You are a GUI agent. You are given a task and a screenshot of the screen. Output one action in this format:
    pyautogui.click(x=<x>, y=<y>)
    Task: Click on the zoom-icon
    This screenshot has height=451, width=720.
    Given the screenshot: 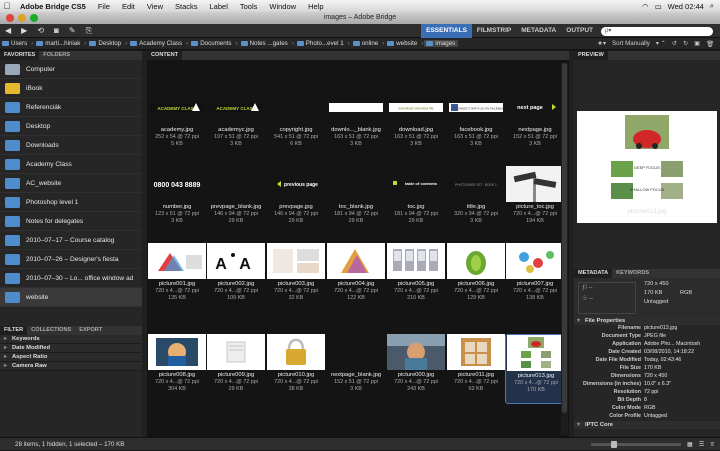 What is the action you would take?
    pyautogui.click(x=34, y=18)
    